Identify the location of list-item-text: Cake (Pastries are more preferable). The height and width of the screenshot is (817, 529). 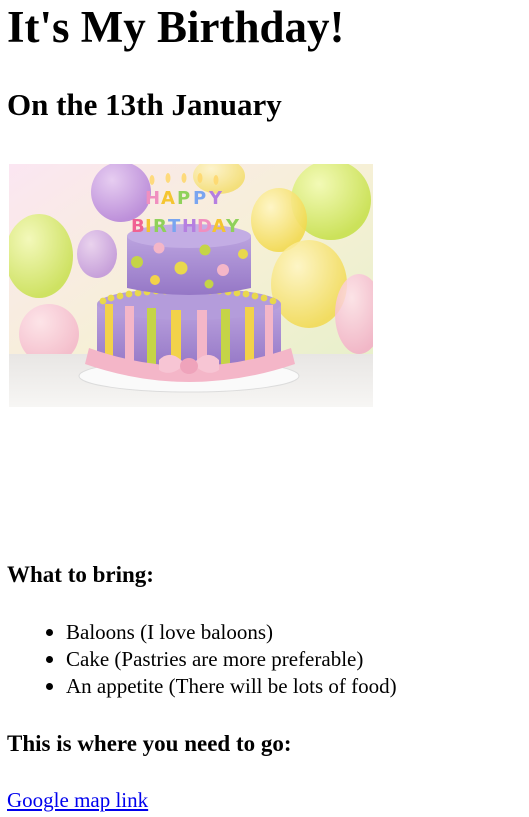
(215, 659).